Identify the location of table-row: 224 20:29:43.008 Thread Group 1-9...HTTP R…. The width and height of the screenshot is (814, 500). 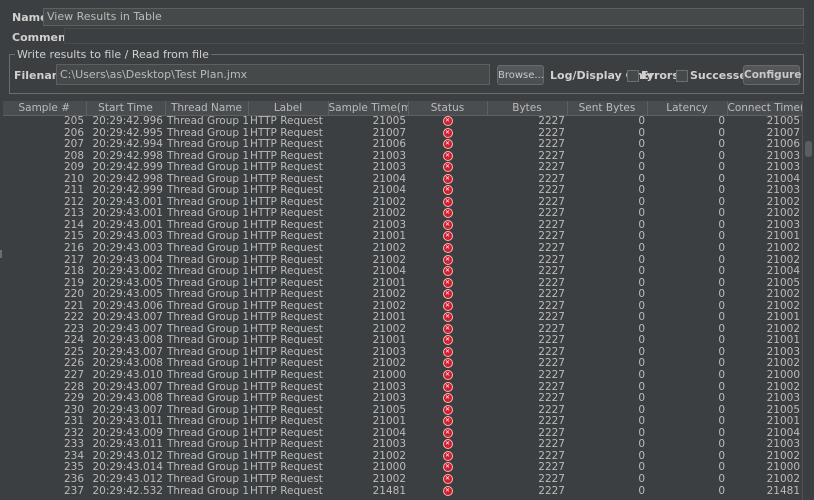
(402, 341).